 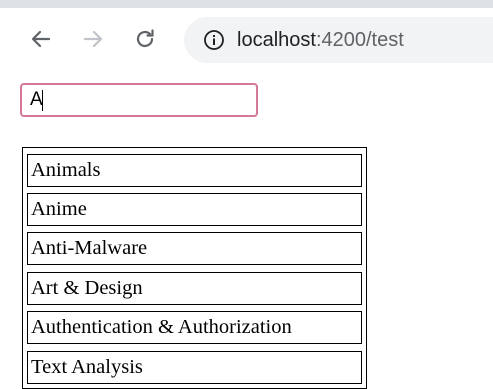 I want to click on reload-icon, so click(x=145, y=39).